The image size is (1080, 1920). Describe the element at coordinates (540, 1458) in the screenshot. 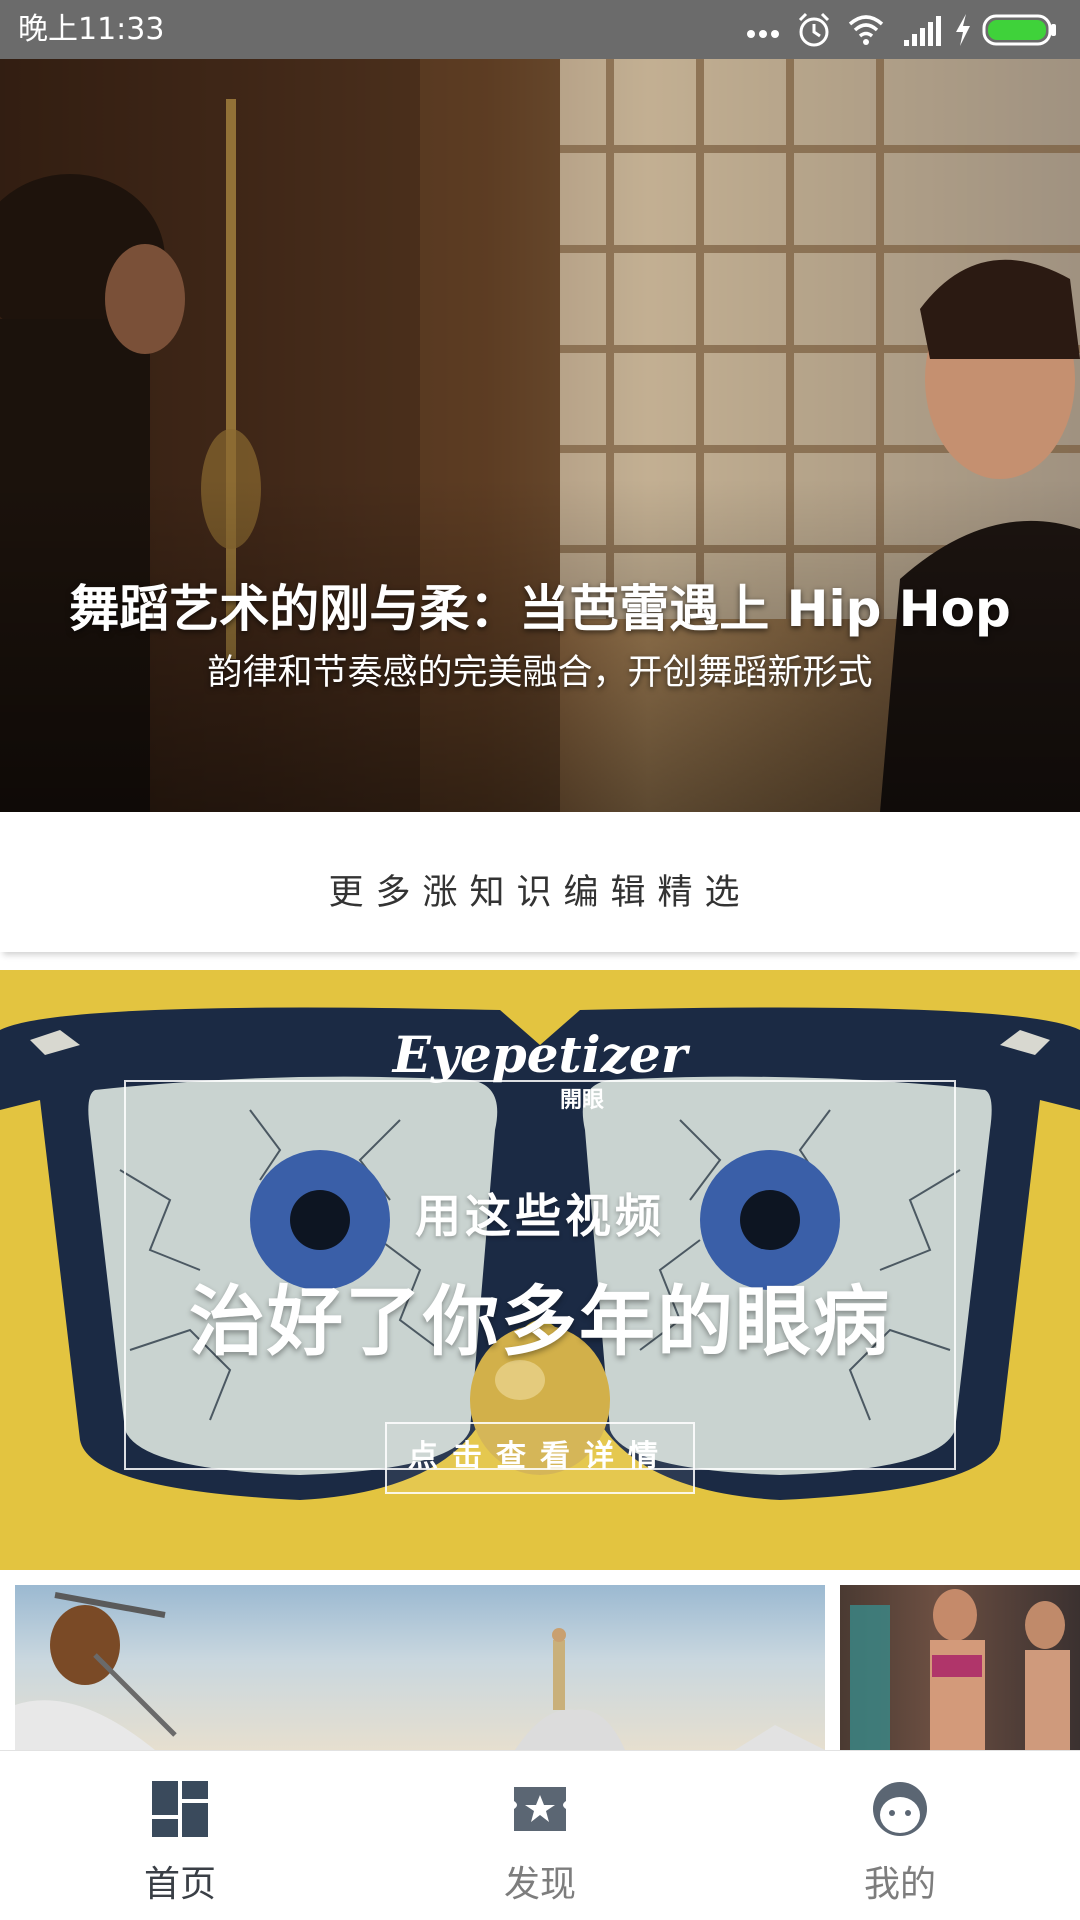

I see `view-details-button: 点击查看详情` at that location.